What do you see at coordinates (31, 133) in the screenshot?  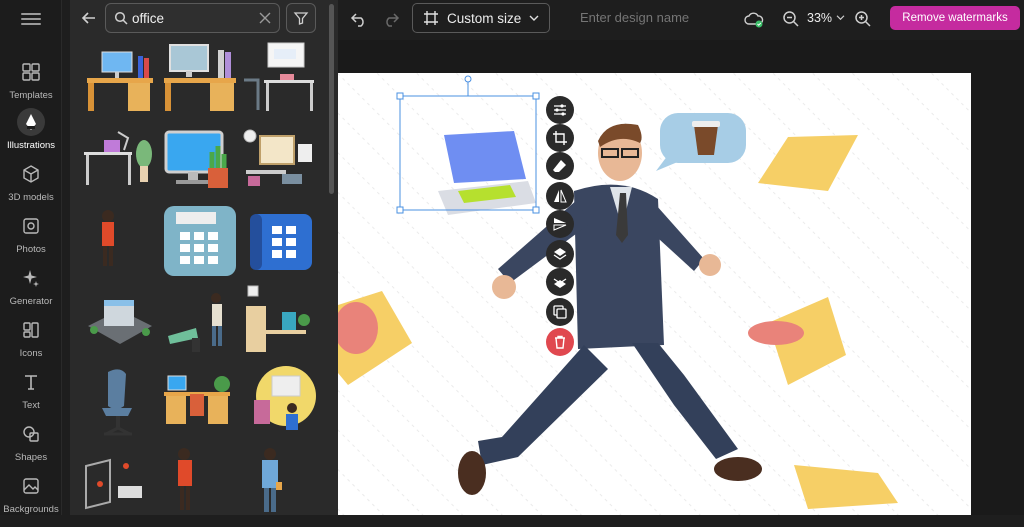 I see `rail-item-illustrations: Illustrations` at bounding box center [31, 133].